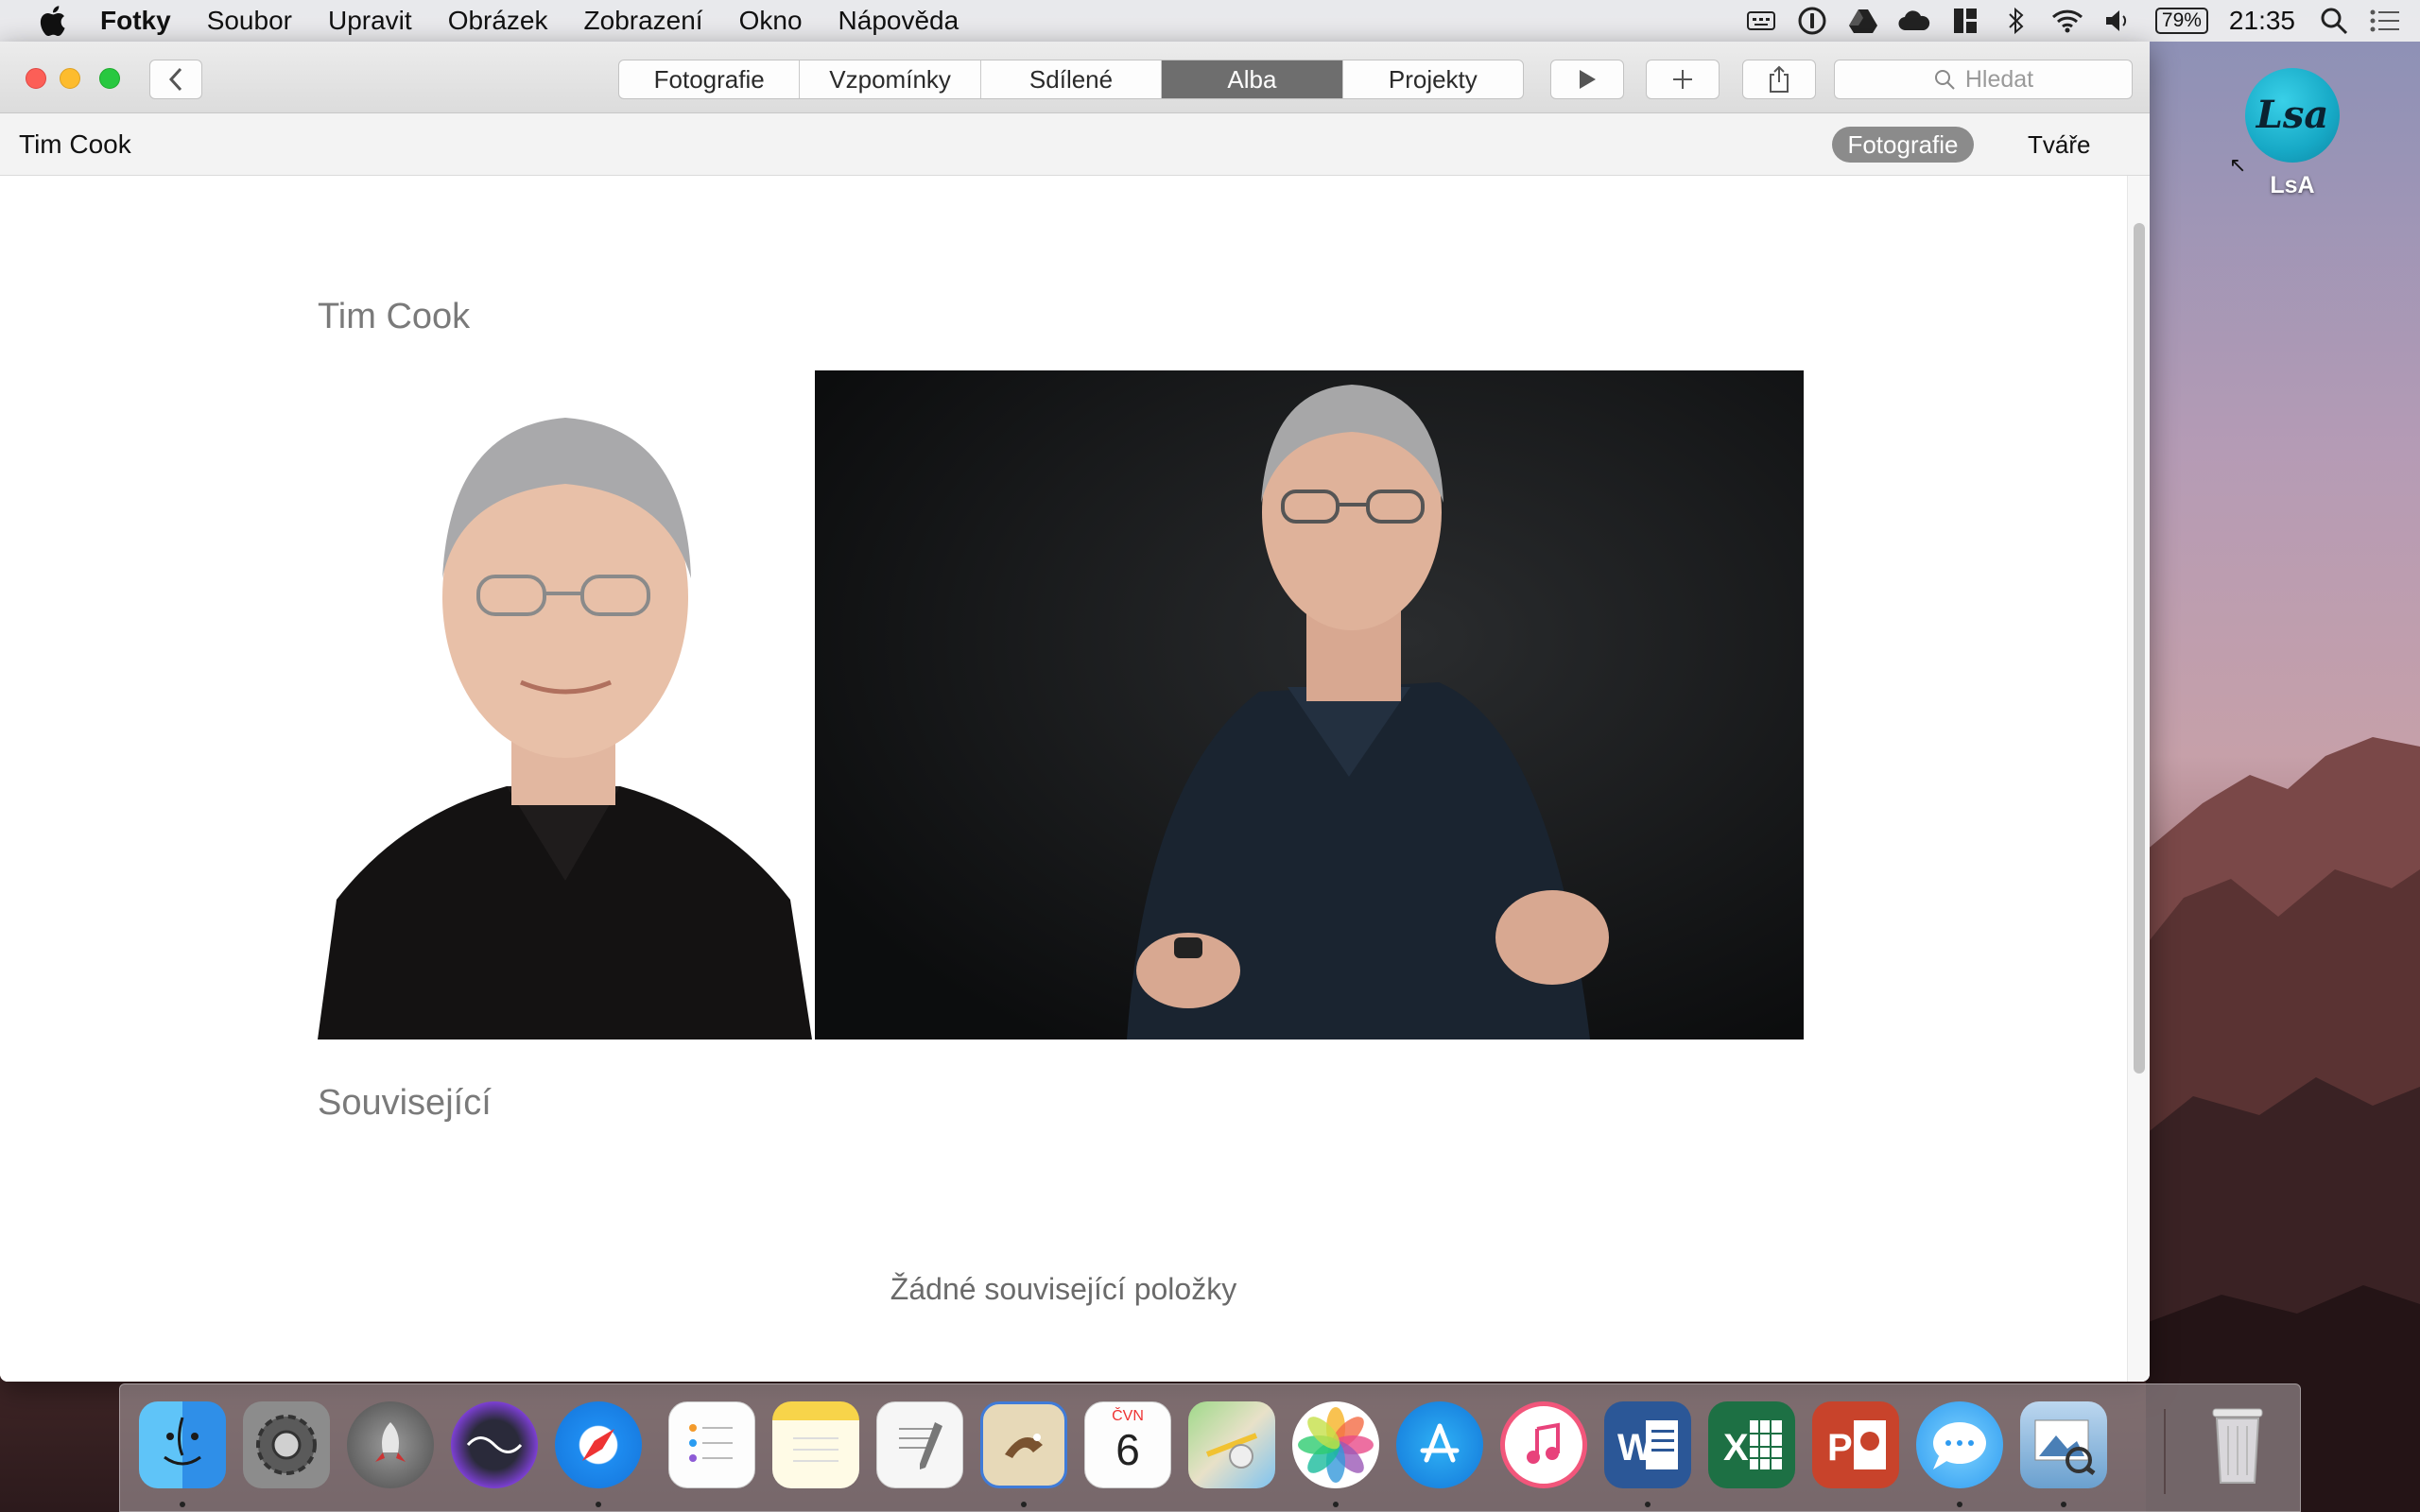 The image size is (2420, 1512). What do you see at coordinates (1944, 80) in the screenshot?
I see `search-icon` at bounding box center [1944, 80].